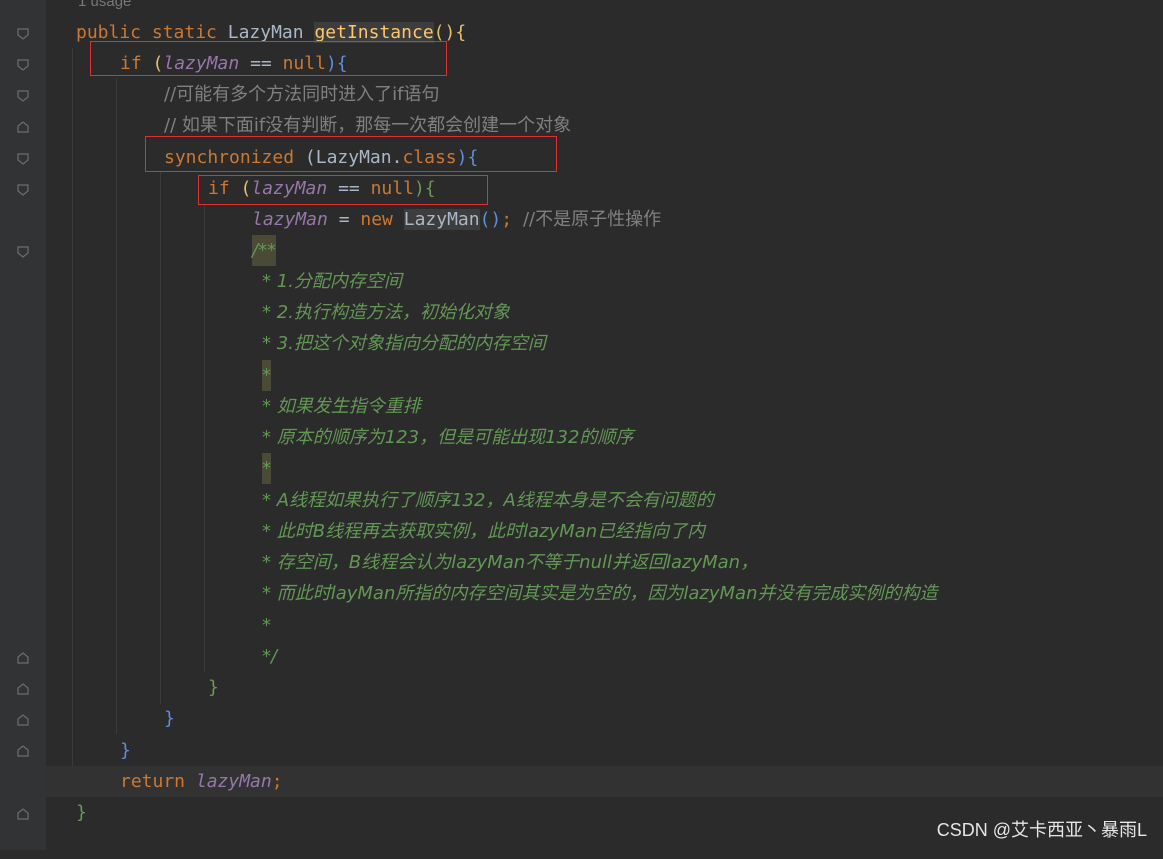  What do you see at coordinates (264, 250) in the screenshot?
I see `doc-comment: /**` at bounding box center [264, 250].